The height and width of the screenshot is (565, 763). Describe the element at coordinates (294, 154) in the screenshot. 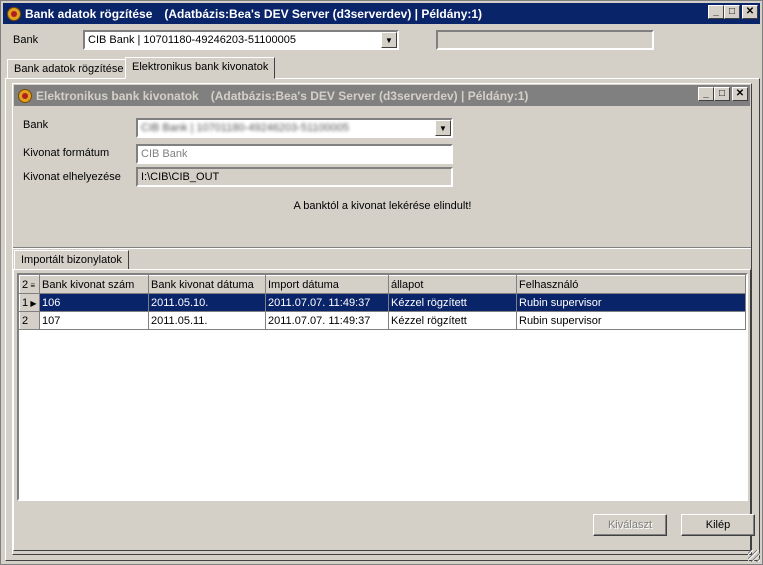

I see `format-field: CIB Bank` at that location.